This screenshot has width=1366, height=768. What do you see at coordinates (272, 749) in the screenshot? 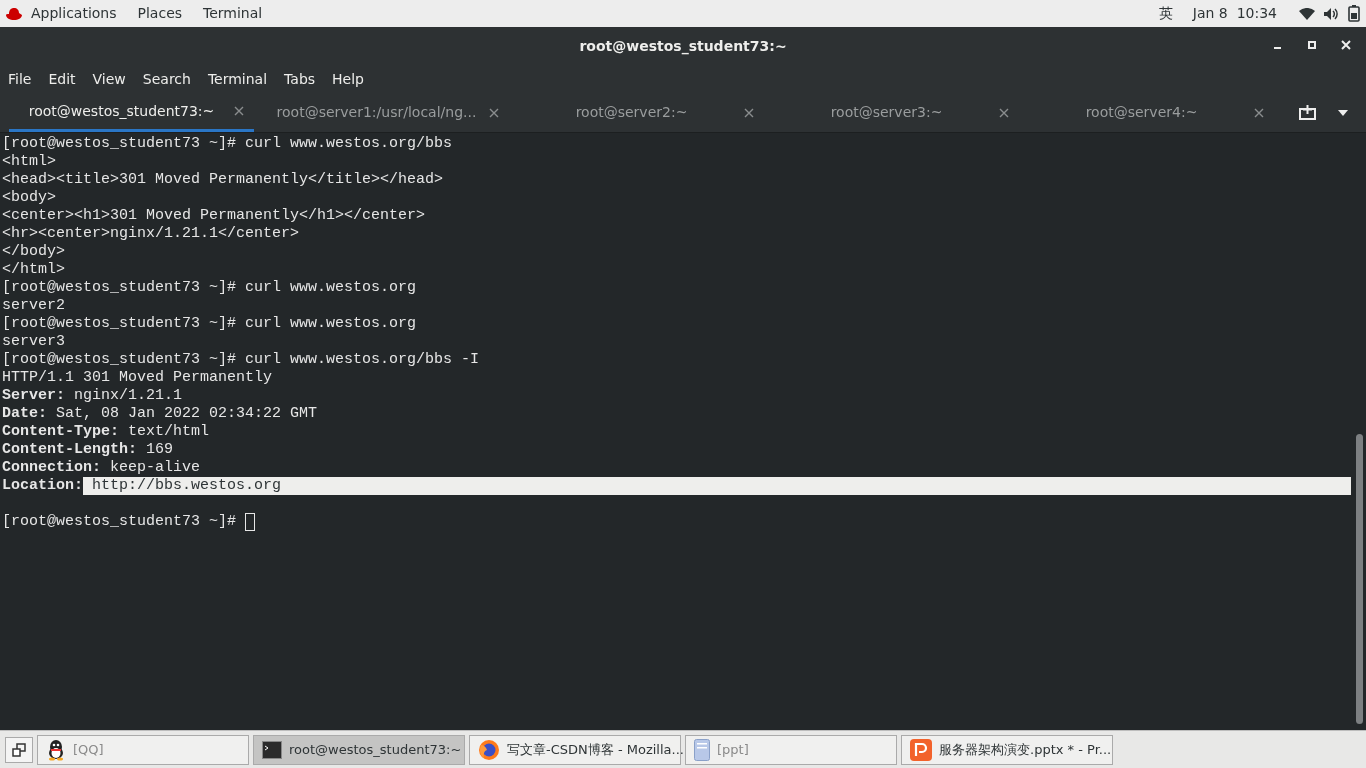
I see `terminal-icon` at bounding box center [272, 749].